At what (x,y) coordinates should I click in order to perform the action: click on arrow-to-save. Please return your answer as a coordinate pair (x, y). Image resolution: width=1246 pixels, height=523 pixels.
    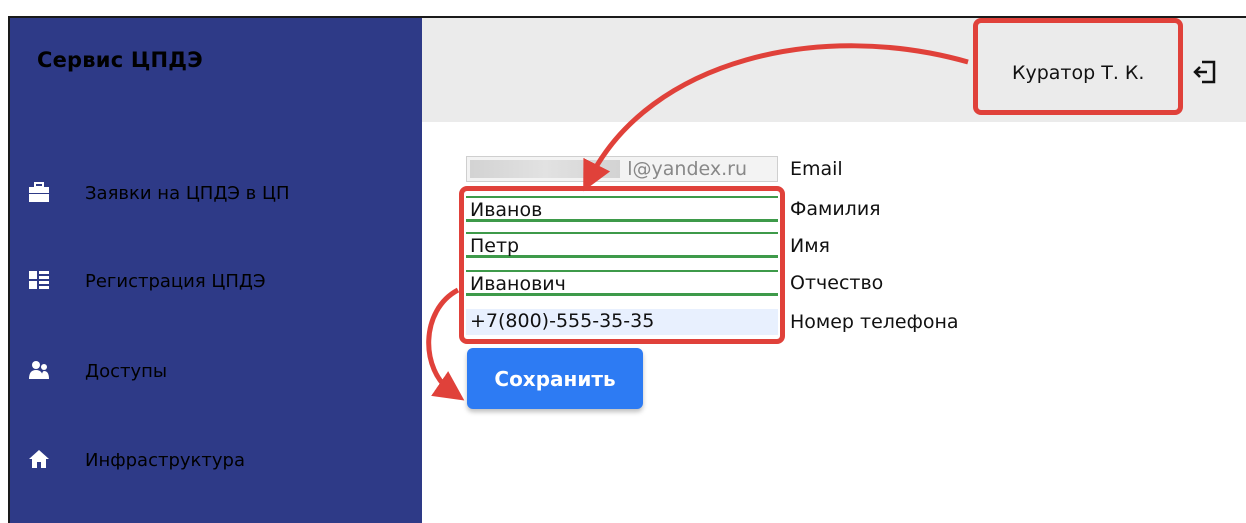
    Looking at the image, I should click on (445, 344).